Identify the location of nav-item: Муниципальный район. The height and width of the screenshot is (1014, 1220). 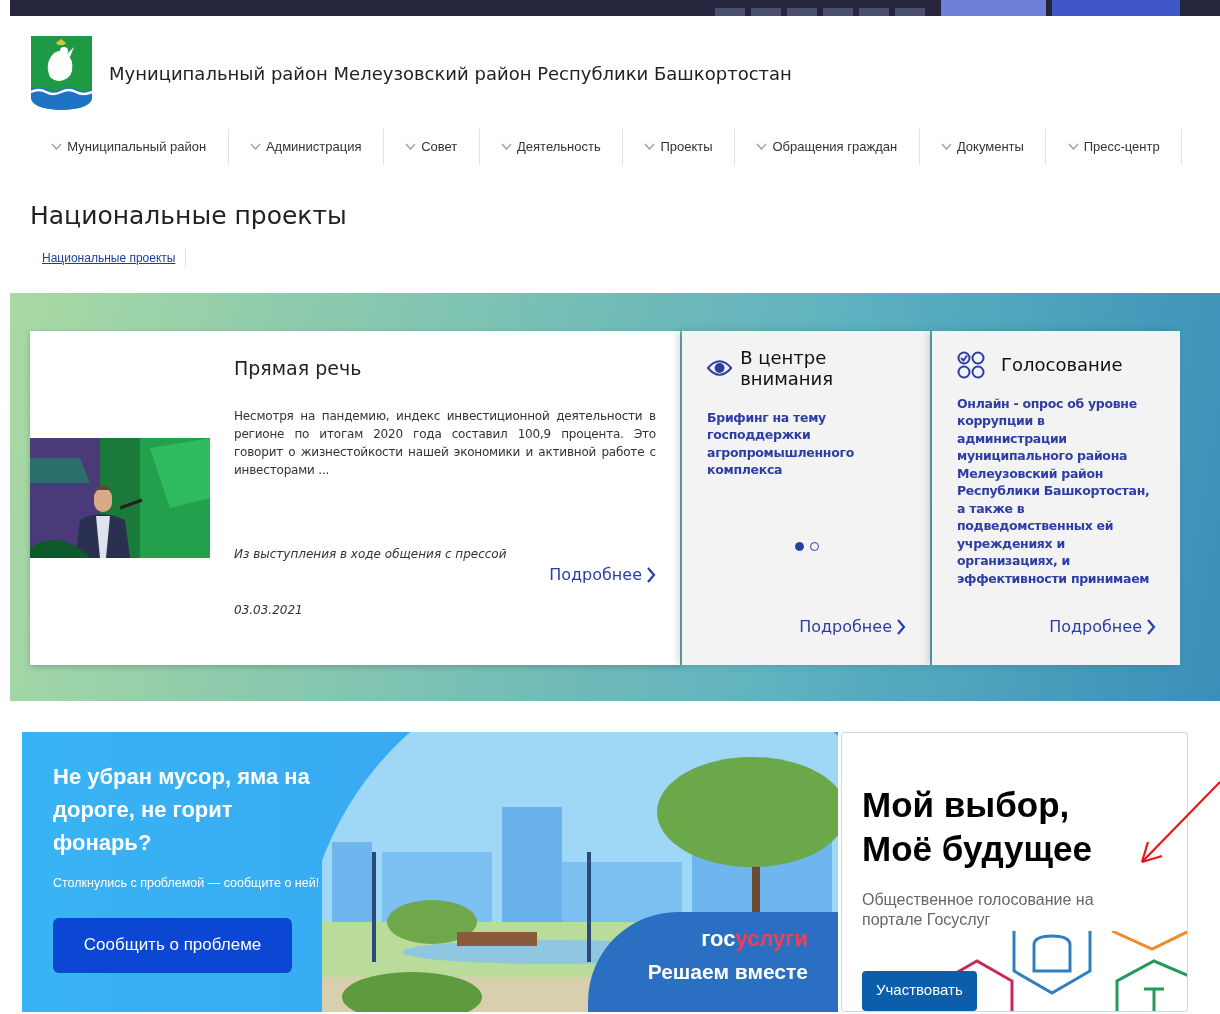
(129, 147).